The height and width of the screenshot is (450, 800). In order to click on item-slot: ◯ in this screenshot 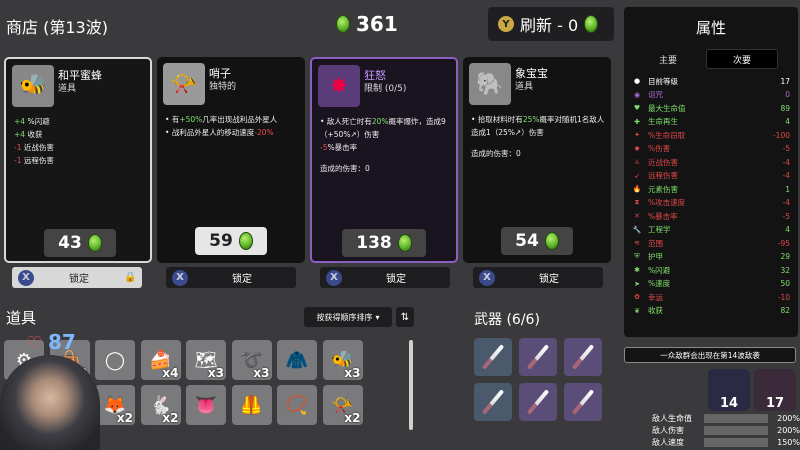, I will do `click(115, 360)`.